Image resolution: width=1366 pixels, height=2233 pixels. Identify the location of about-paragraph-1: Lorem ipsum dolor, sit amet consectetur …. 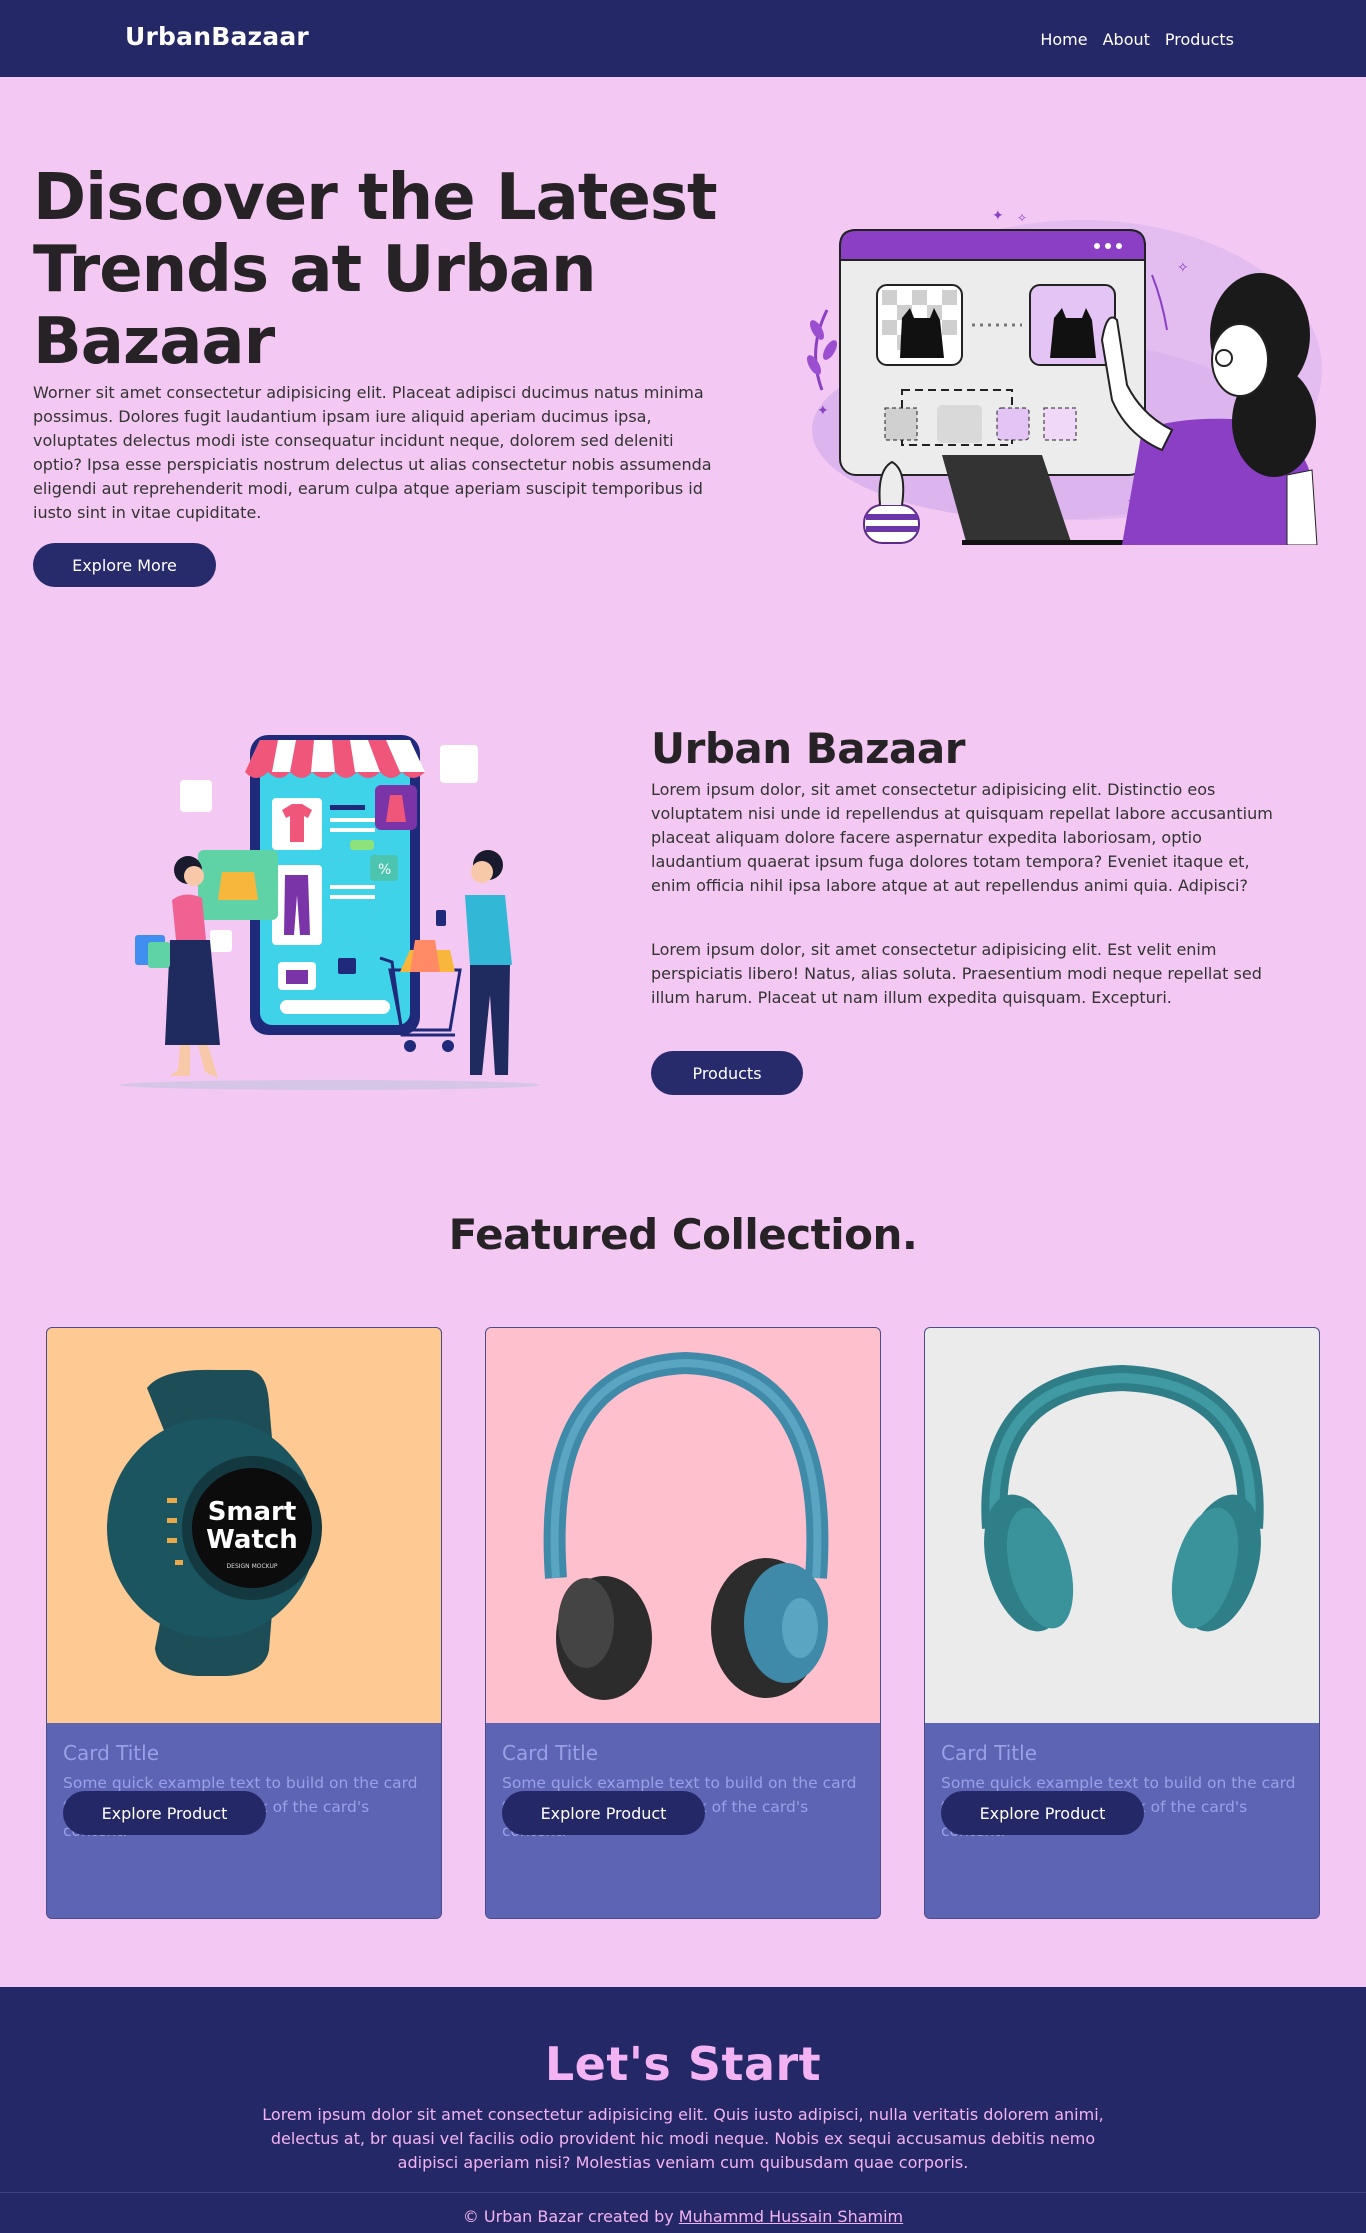
(962, 837).